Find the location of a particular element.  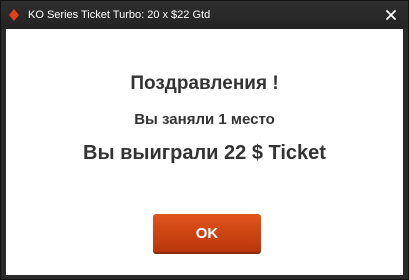

prize-text: Вы выиграли 22 $ Ticket is located at coordinates (204, 153).